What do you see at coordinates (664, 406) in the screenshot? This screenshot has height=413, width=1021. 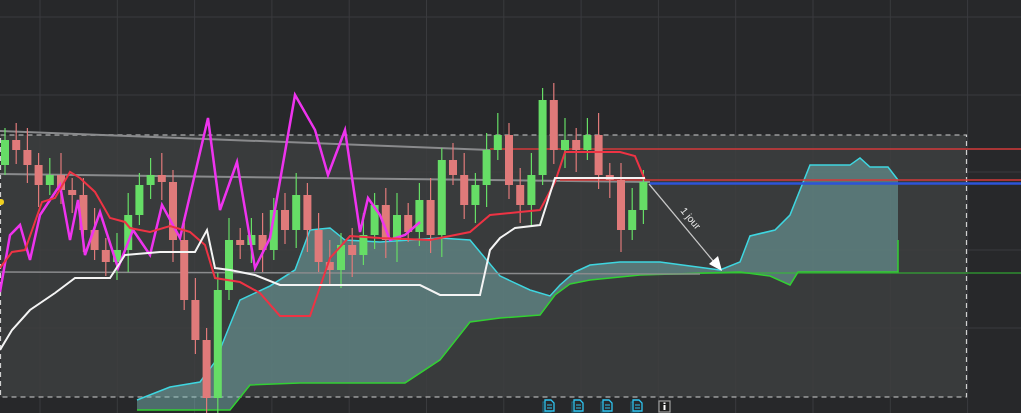 I see `info-icon` at bounding box center [664, 406].